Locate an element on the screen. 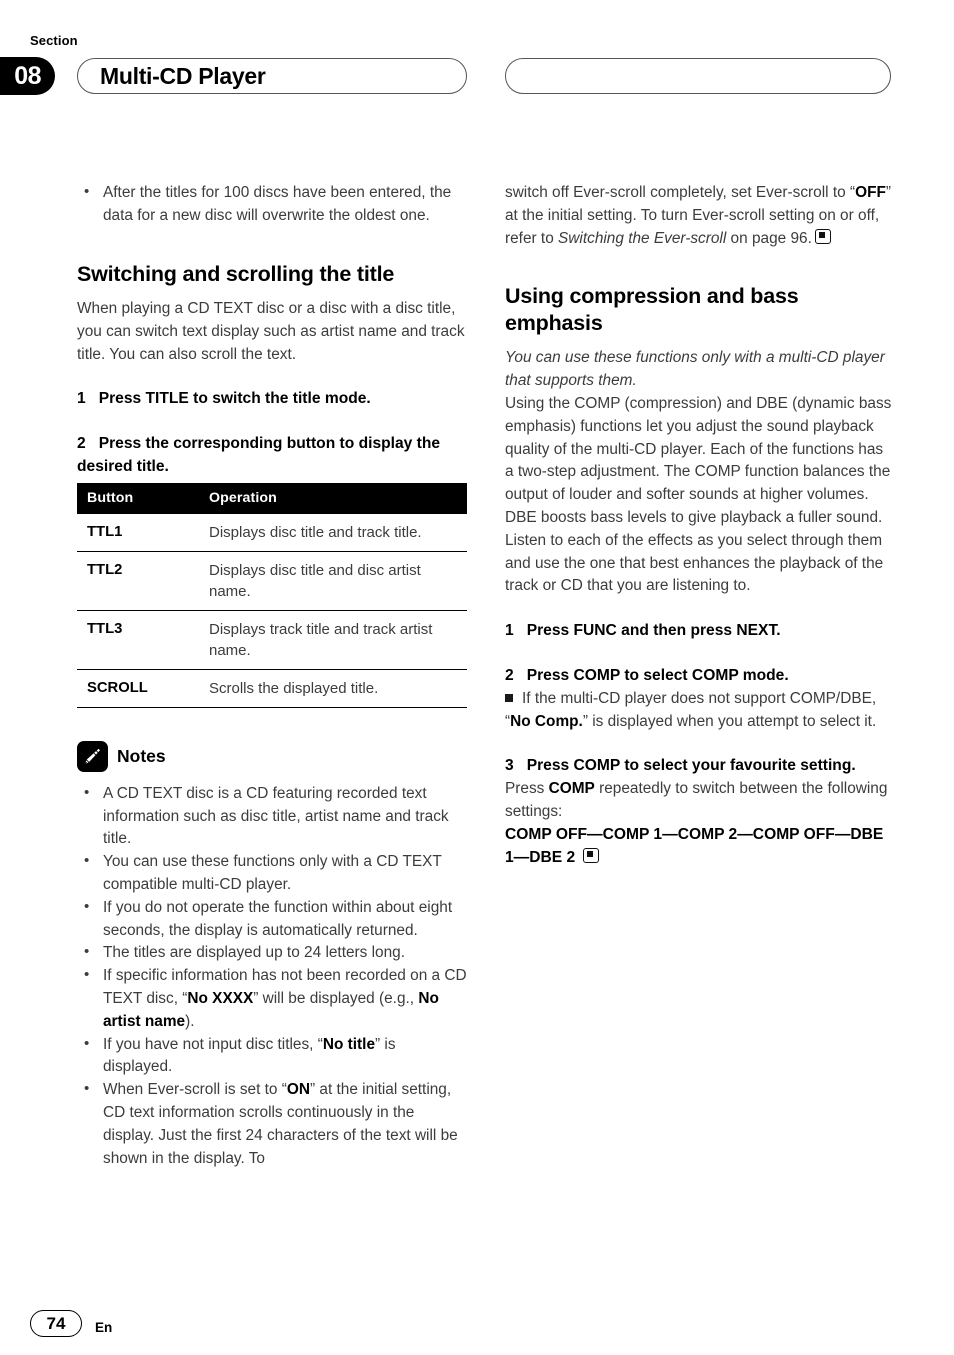  section-heading-compression: Using compression and bass emphasis is located at coordinates (652, 309).